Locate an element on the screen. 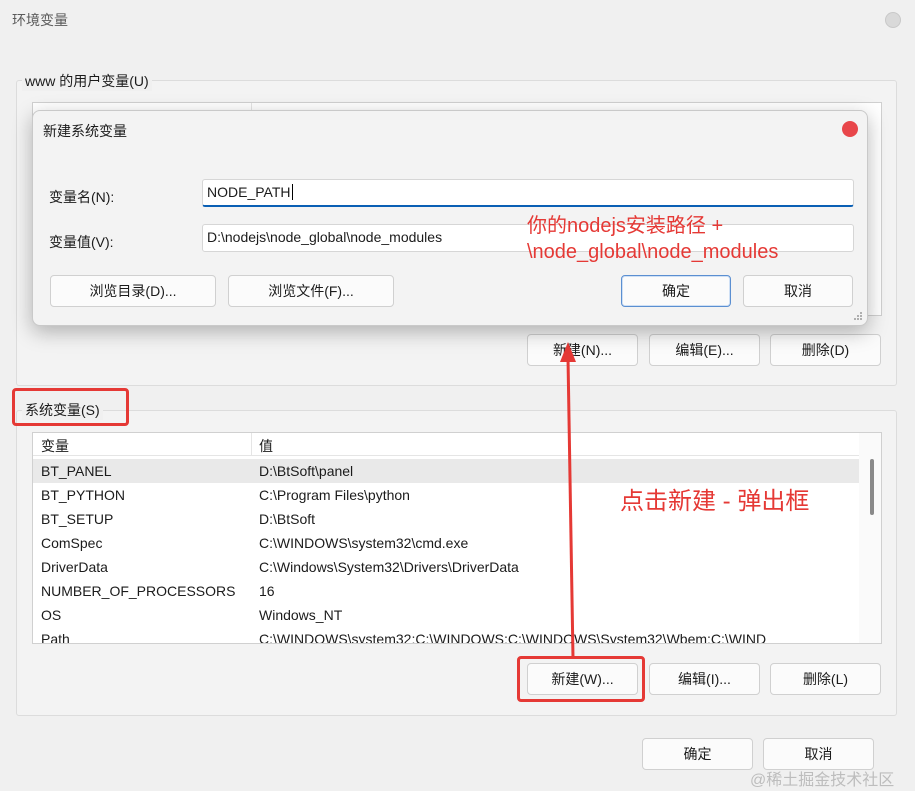 The width and height of the screenshot is (915, 791). annotation-click-hint: 点击新建 - 弹出框 is located at coordinates (715, 501).